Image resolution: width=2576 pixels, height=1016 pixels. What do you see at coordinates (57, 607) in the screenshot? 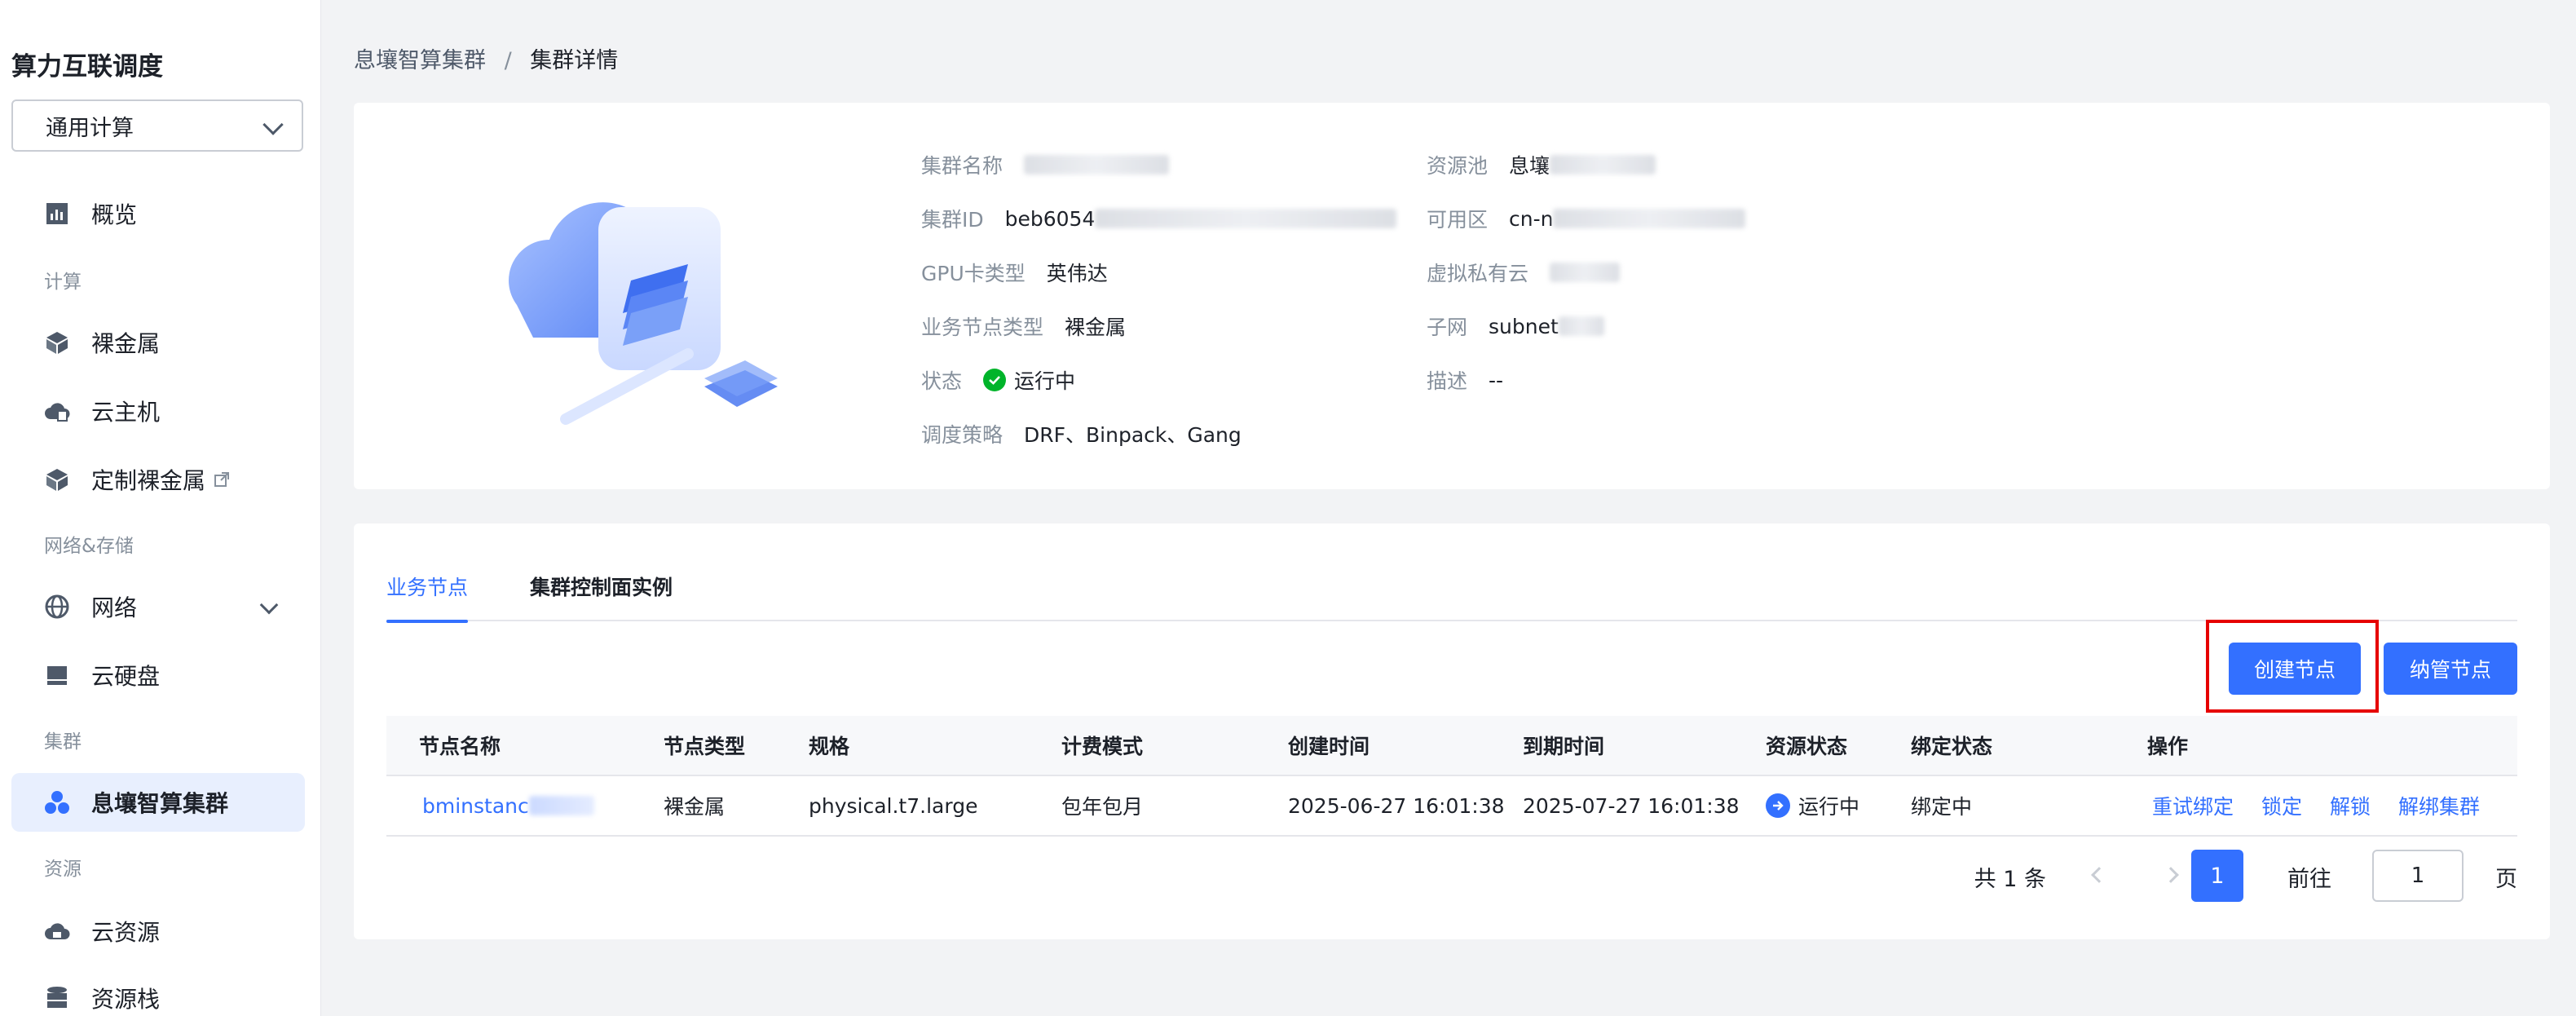
I see `globe-icon` at bounding box center [57, 607].